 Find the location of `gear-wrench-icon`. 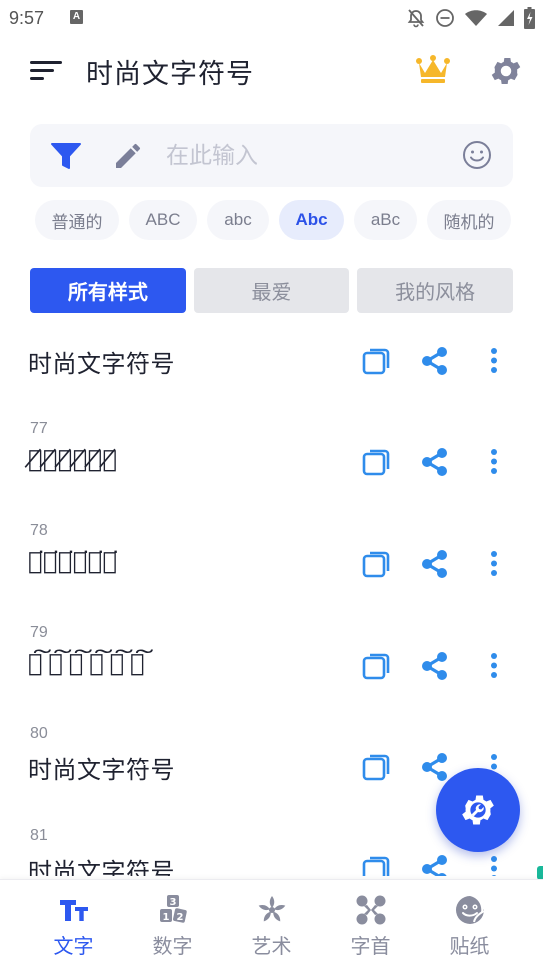

gear-wrench-icon is located at coordinates (478, 810).